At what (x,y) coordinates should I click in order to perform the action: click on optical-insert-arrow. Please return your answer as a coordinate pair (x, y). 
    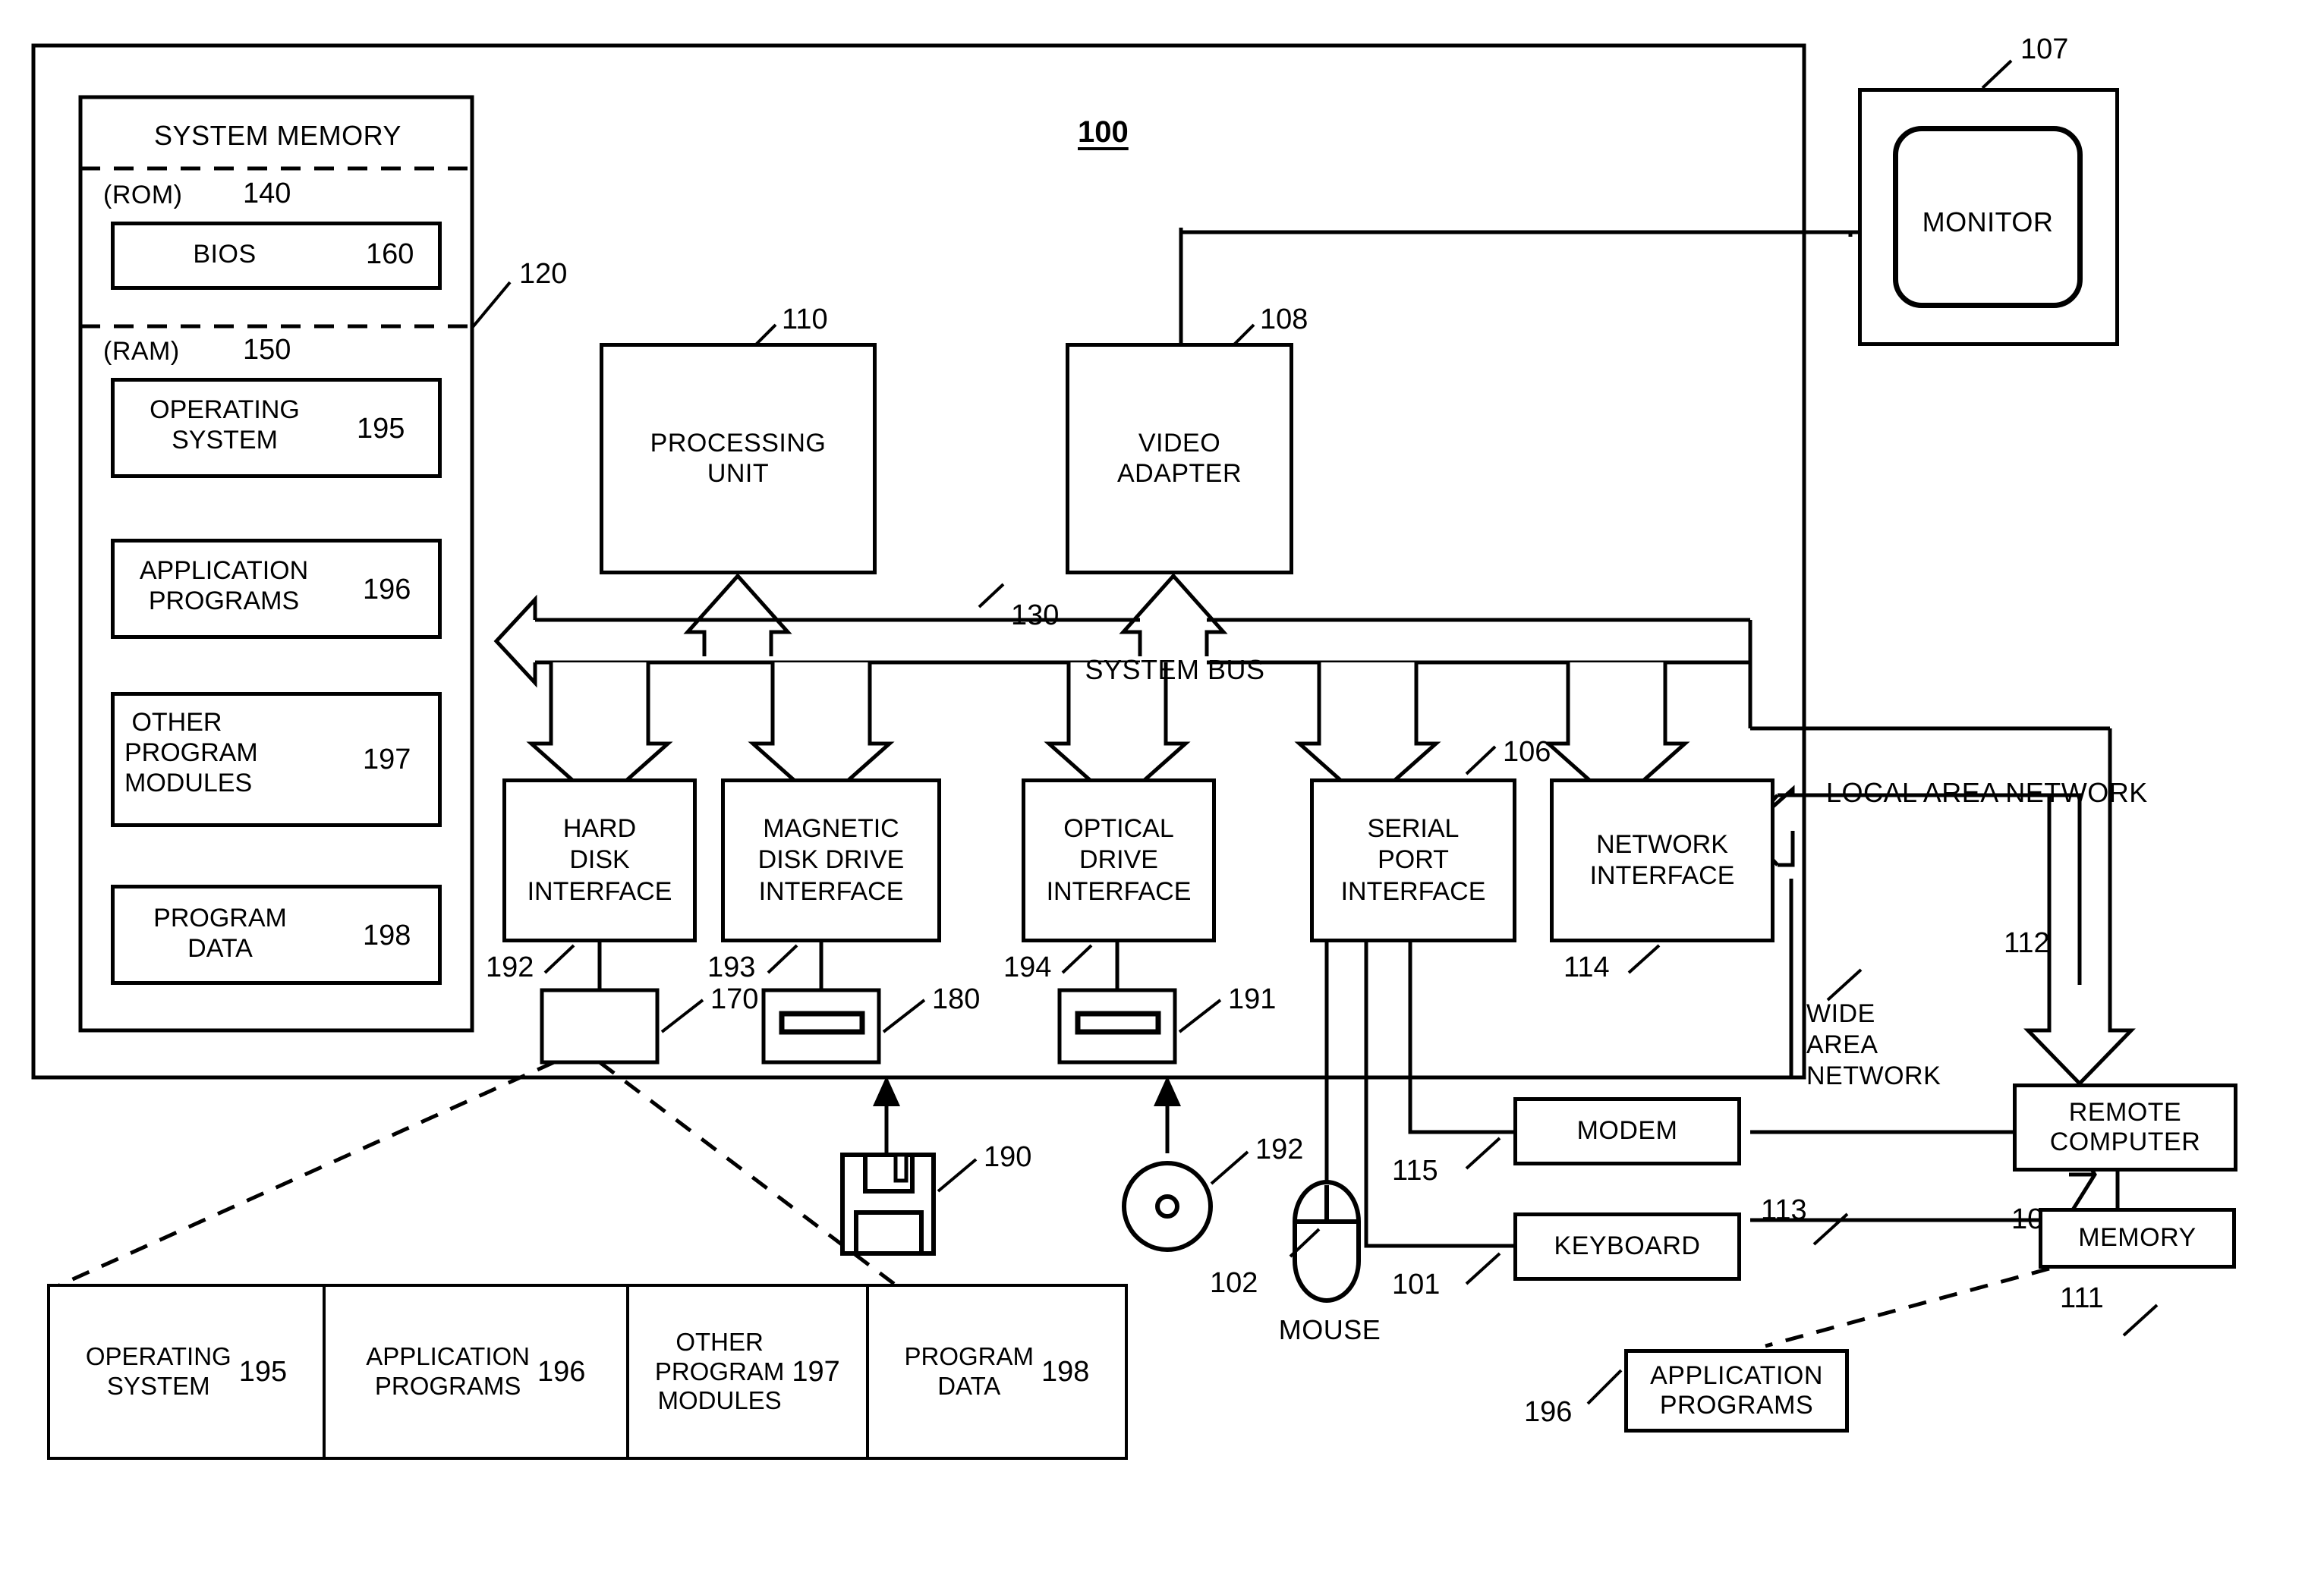
    Looking at the image, I should click on (1167, 1091).